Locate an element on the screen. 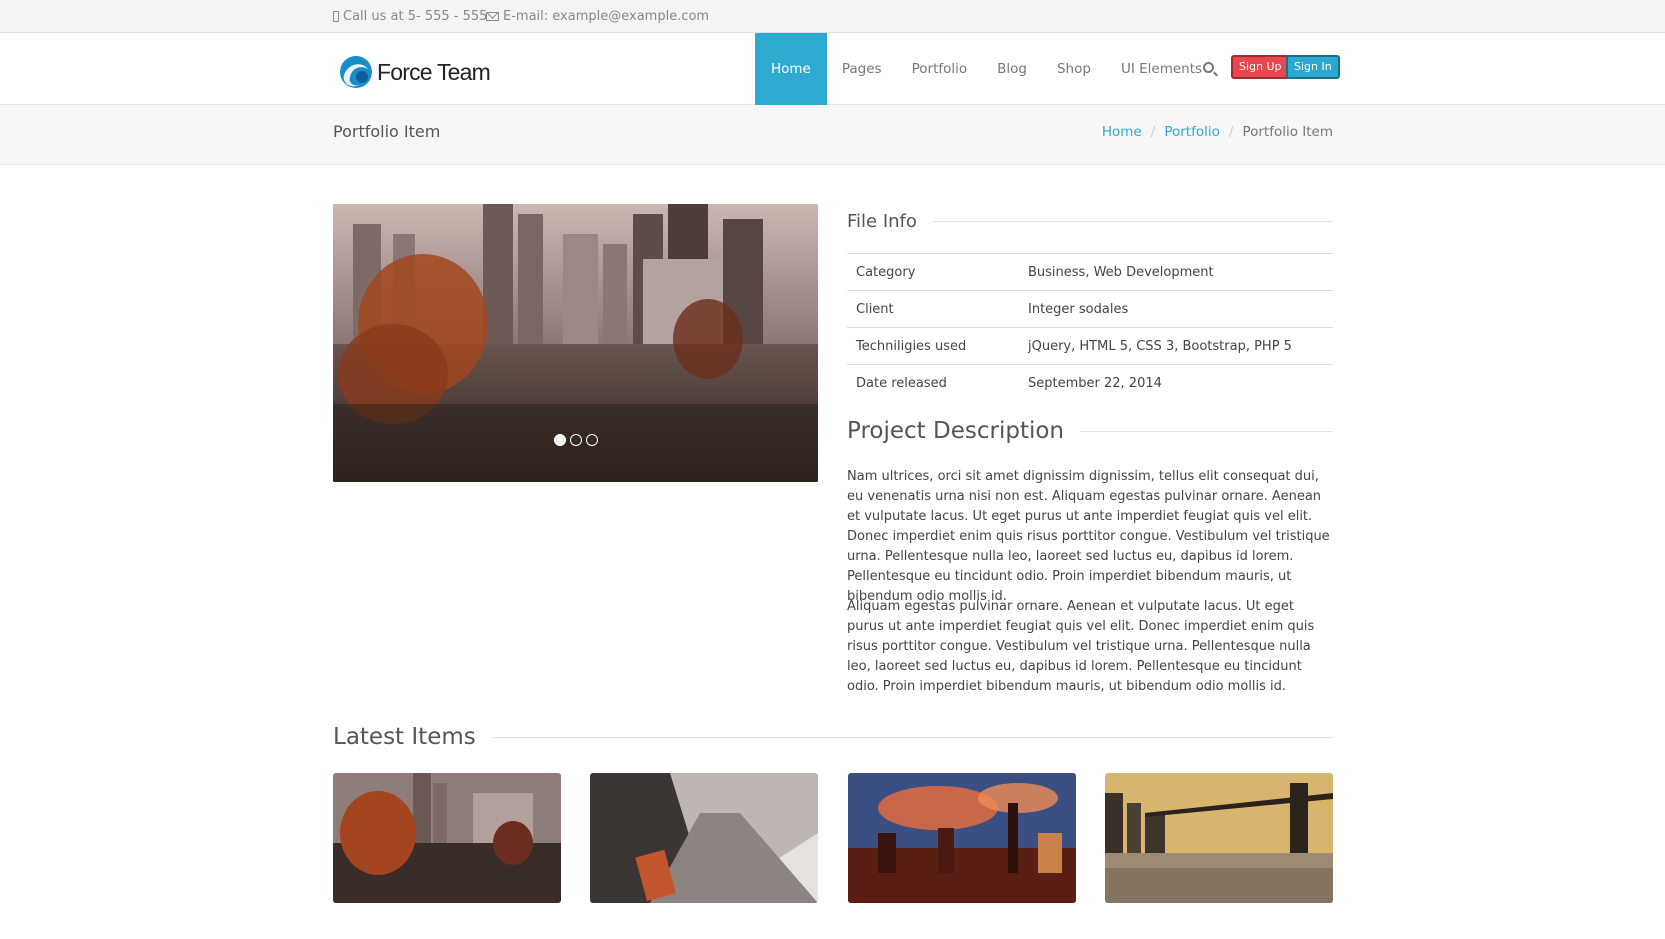 Image resolution: width=1665 pixels, height=939 pixels. search-icon is located at coordinates (1208, 67).